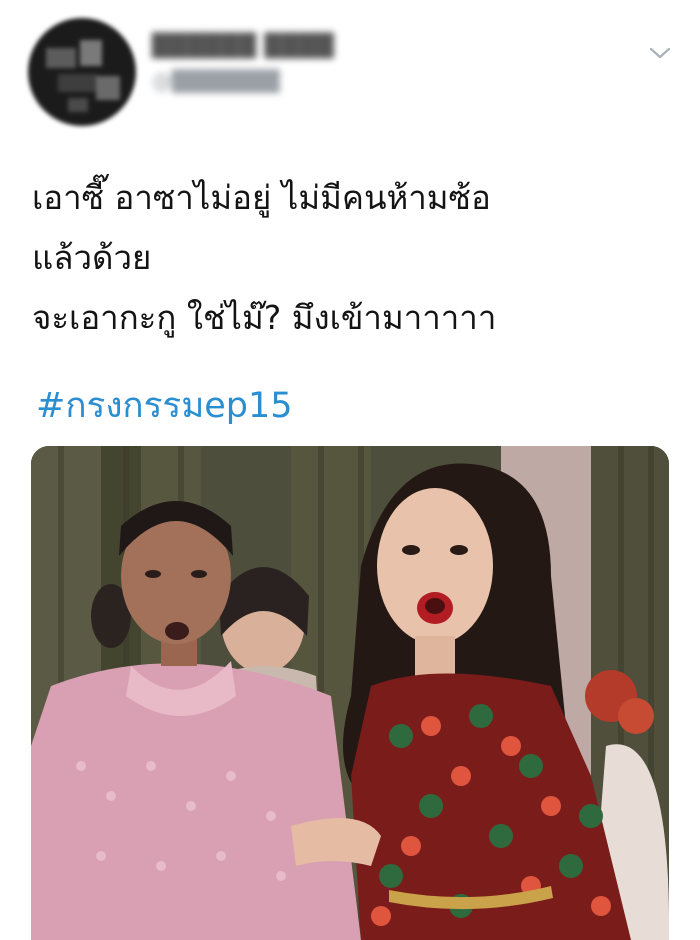  I want to click on user-handle: @███████, so click(243, 81).